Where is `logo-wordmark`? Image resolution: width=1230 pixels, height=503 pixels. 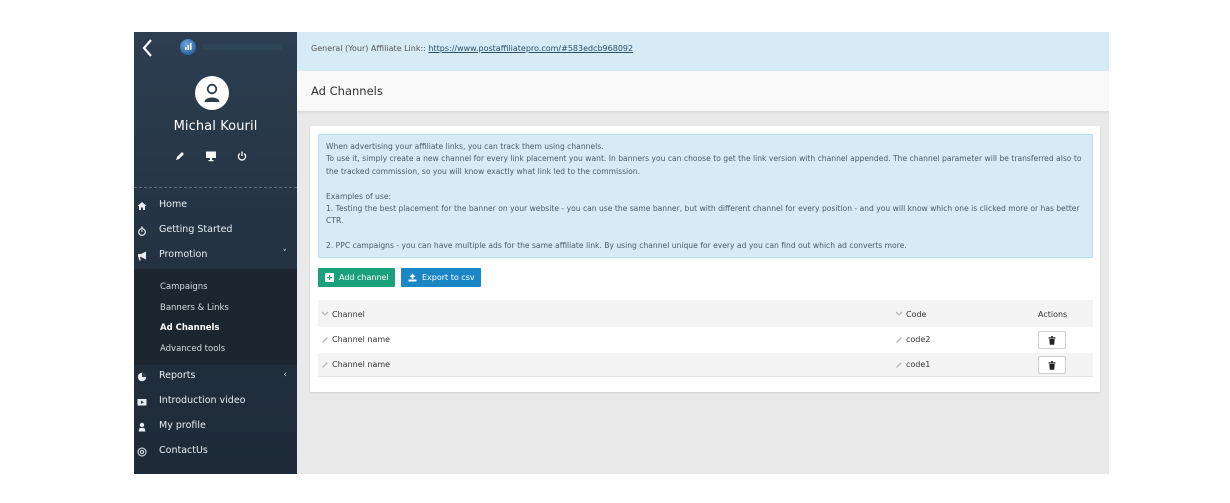
logo-wordmark is located at coordinates (242, 47).